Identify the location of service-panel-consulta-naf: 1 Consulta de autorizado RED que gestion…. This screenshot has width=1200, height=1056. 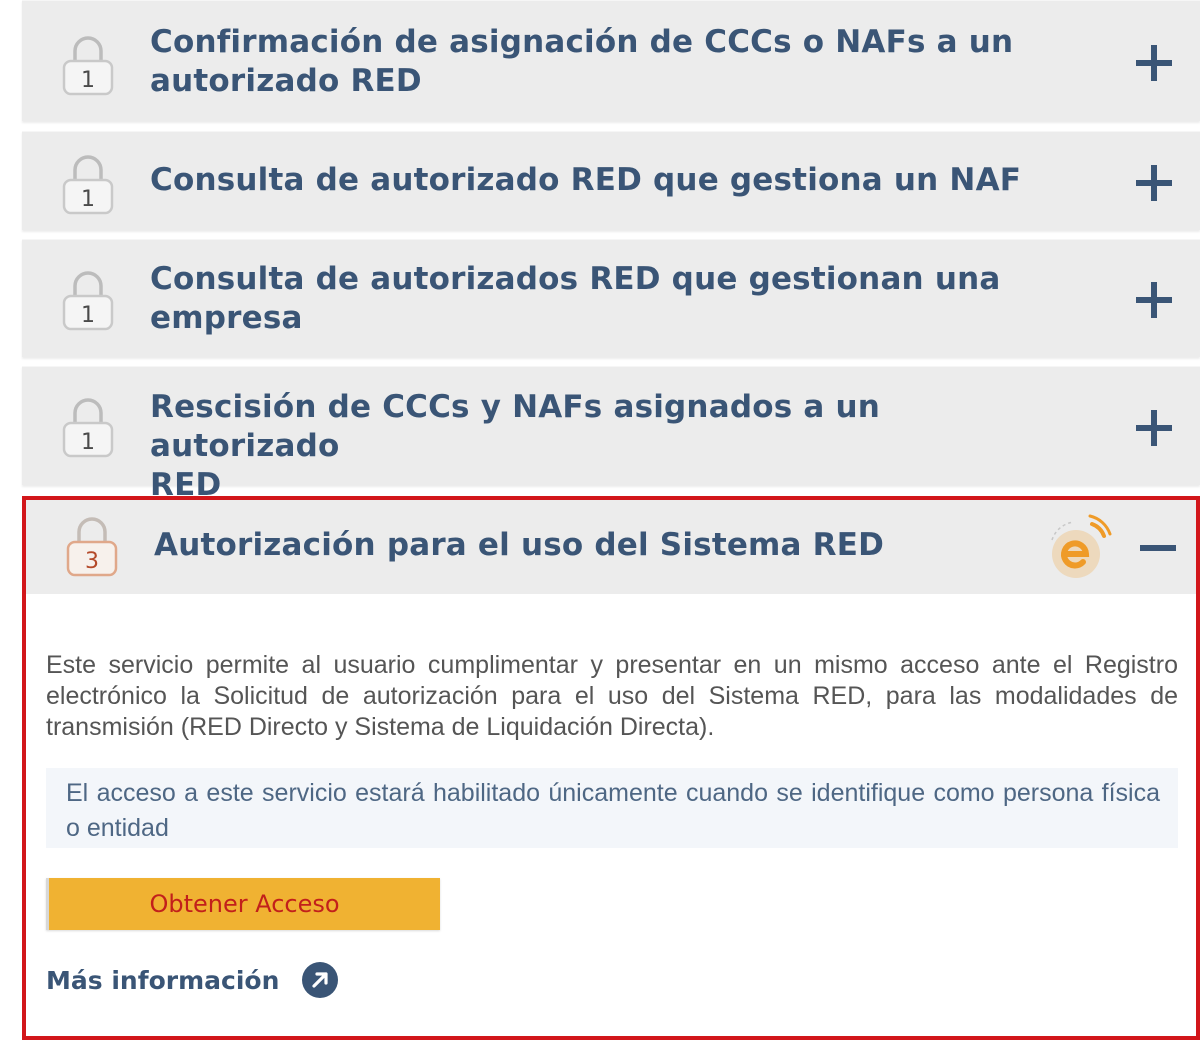
(611, 180).